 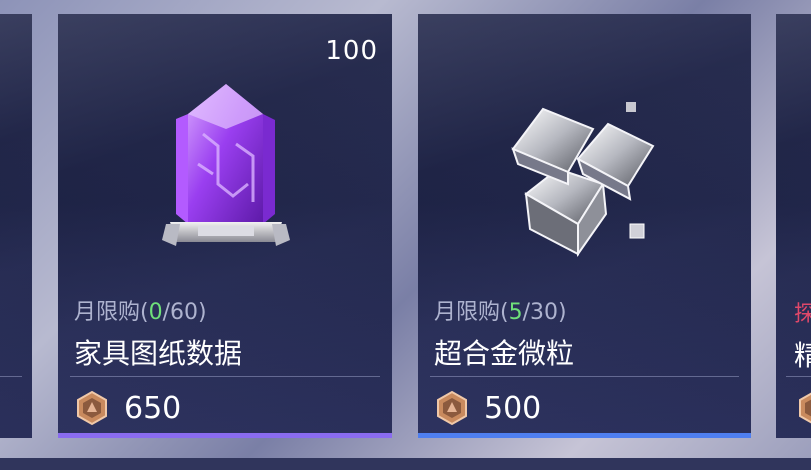 I want to click on item-tag: 探, so click(x=802, y=314).